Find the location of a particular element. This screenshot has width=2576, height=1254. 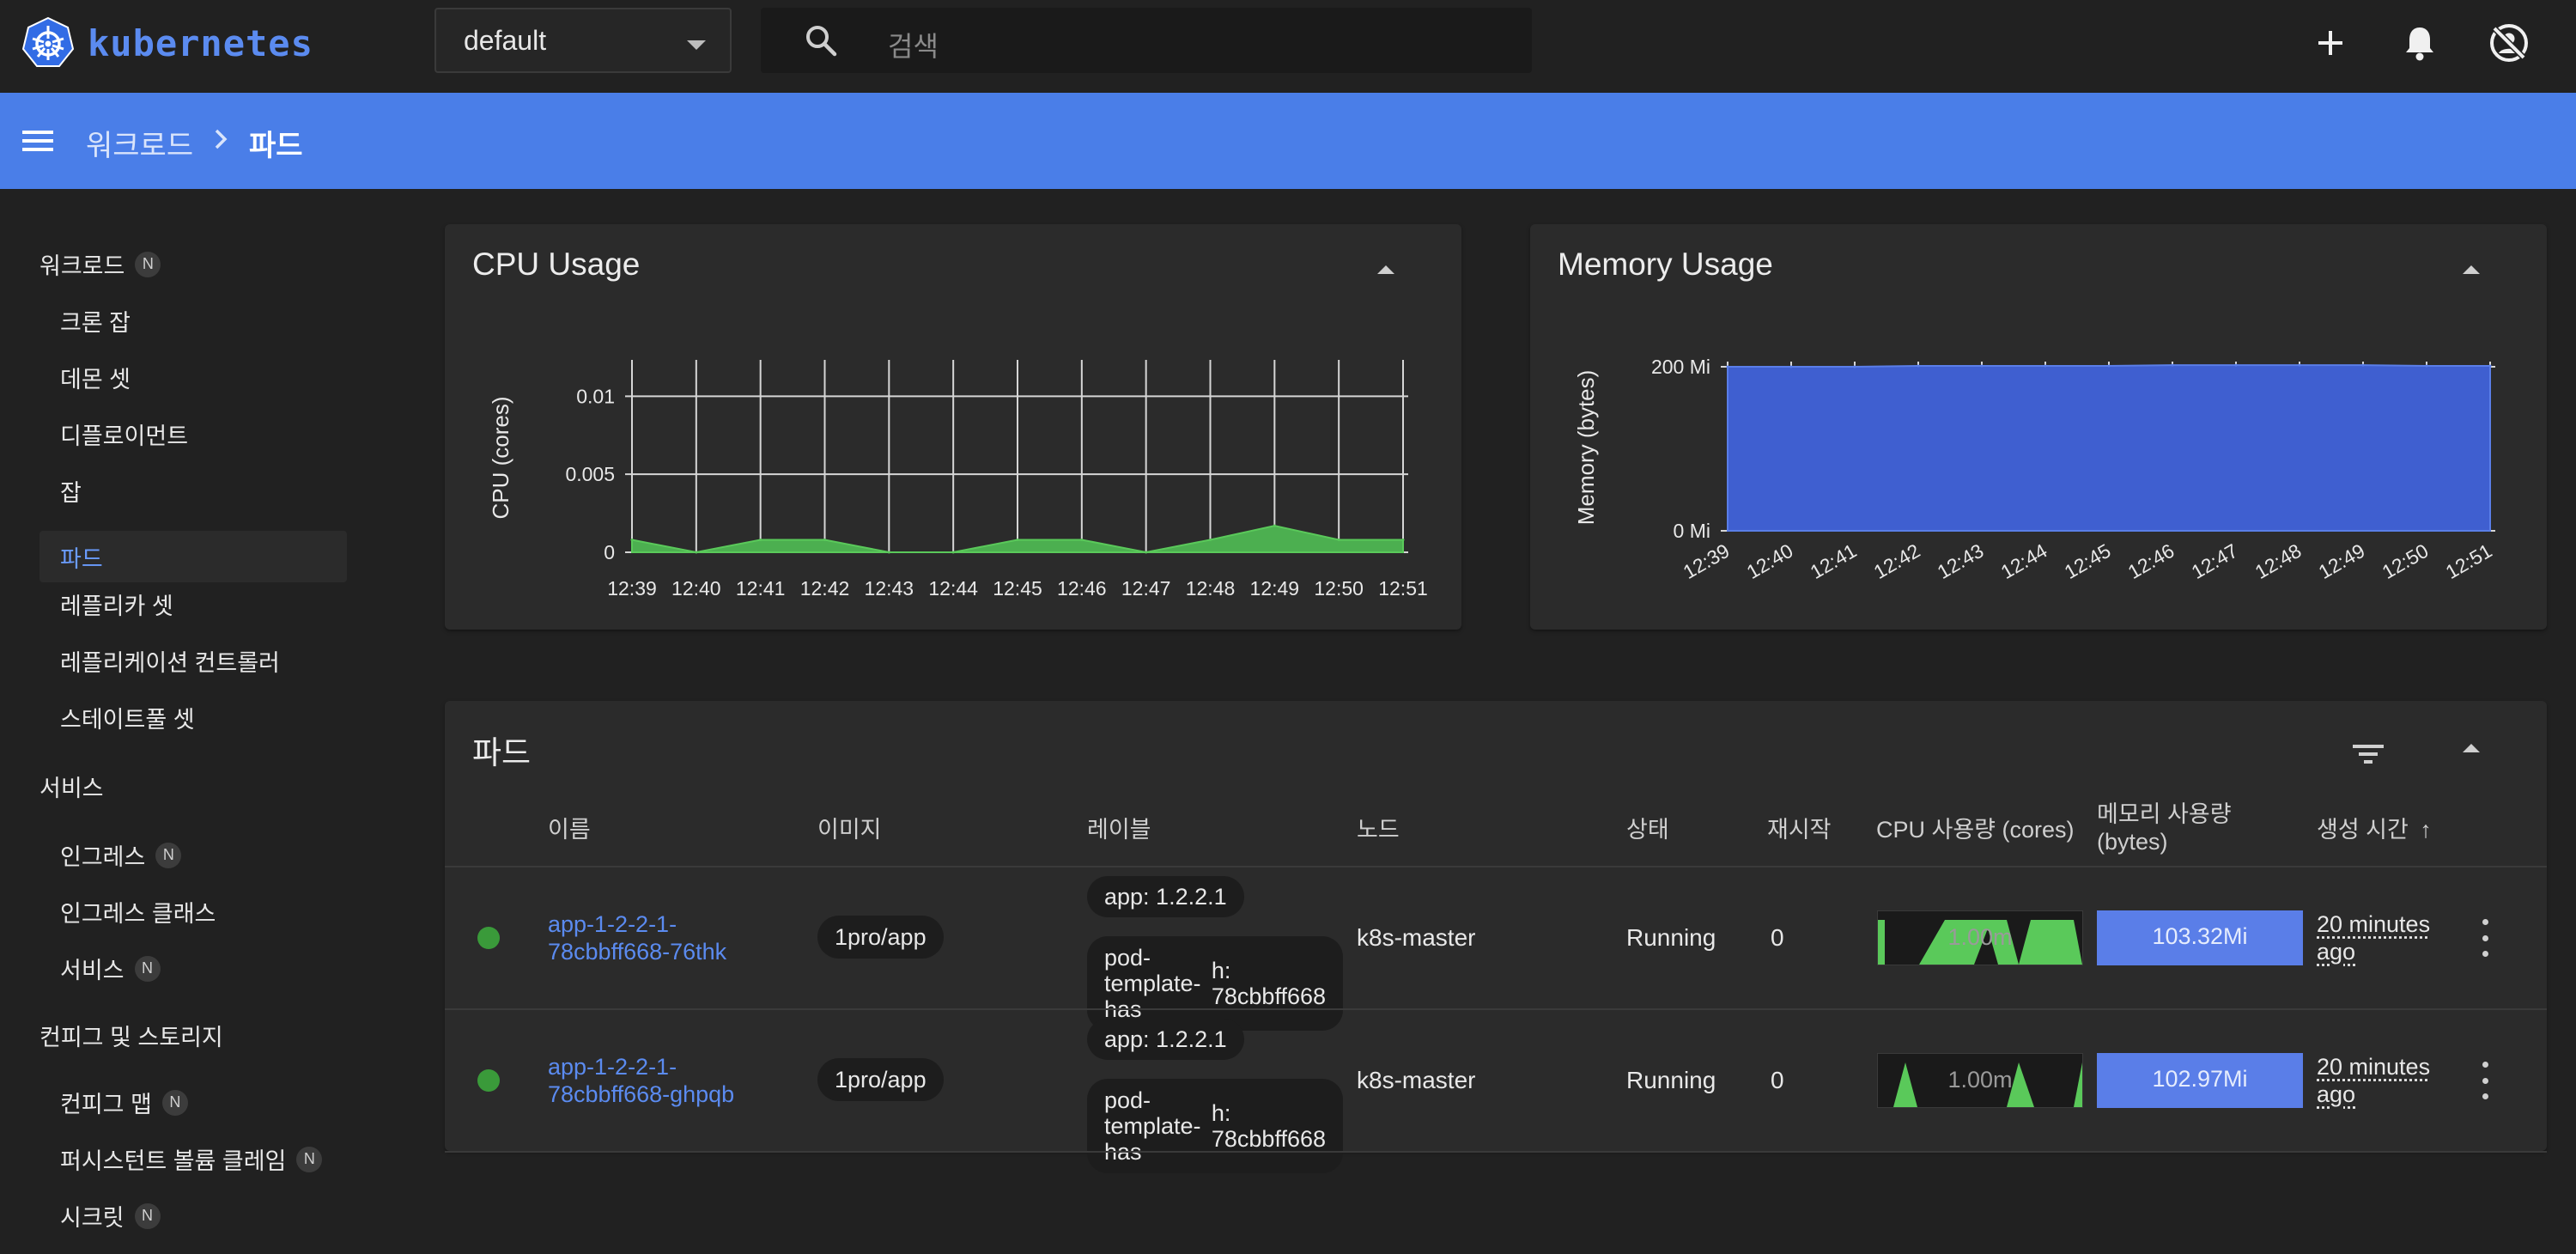

sidebar-section-config-storage: 컨피그 및 스토리지 is located at coordinates (131, 1035).